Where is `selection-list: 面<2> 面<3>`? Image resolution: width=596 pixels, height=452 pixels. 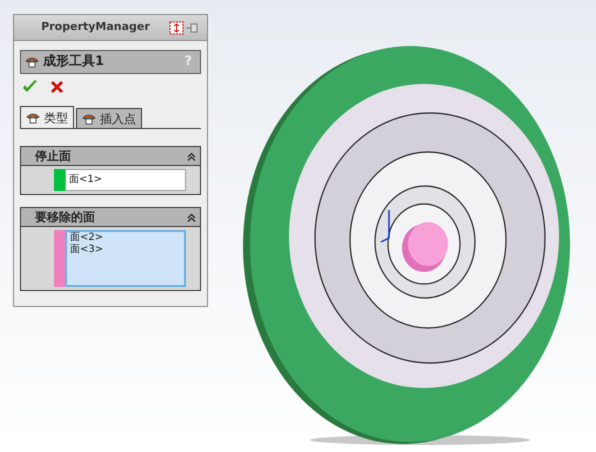 selection-list: 面<2> 面<3> is located at coordinates (125, 258).